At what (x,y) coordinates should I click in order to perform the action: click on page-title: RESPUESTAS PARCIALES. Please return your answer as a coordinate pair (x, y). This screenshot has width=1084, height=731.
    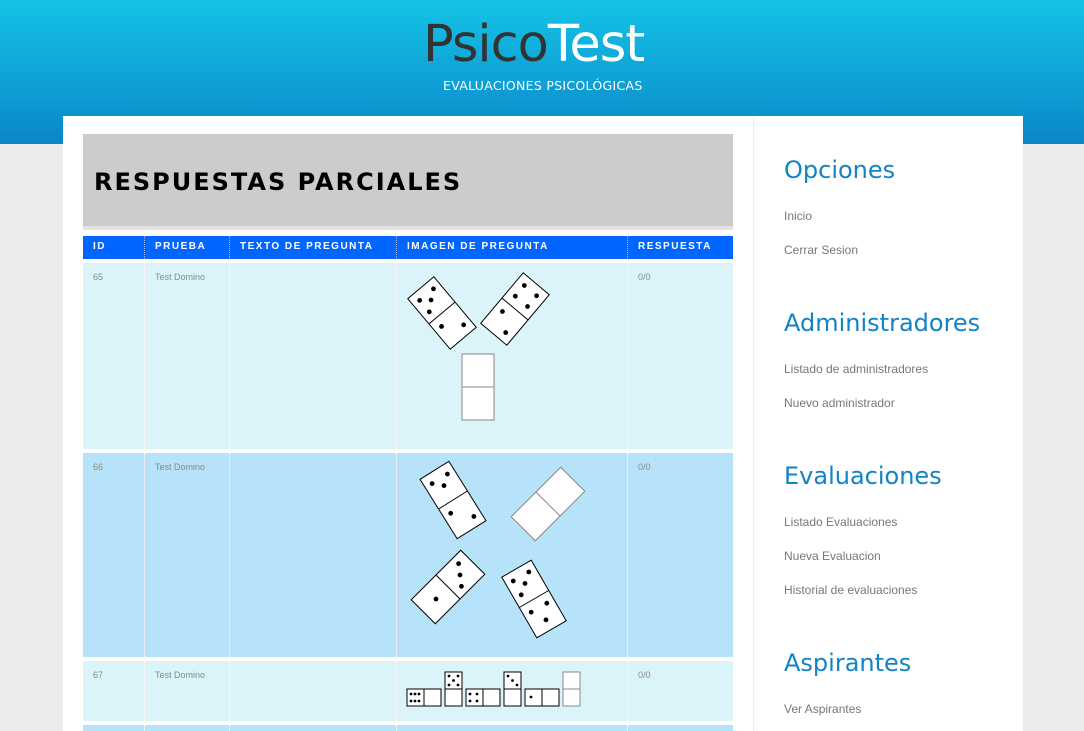
    Looking at the image, I should click on (278, 182).